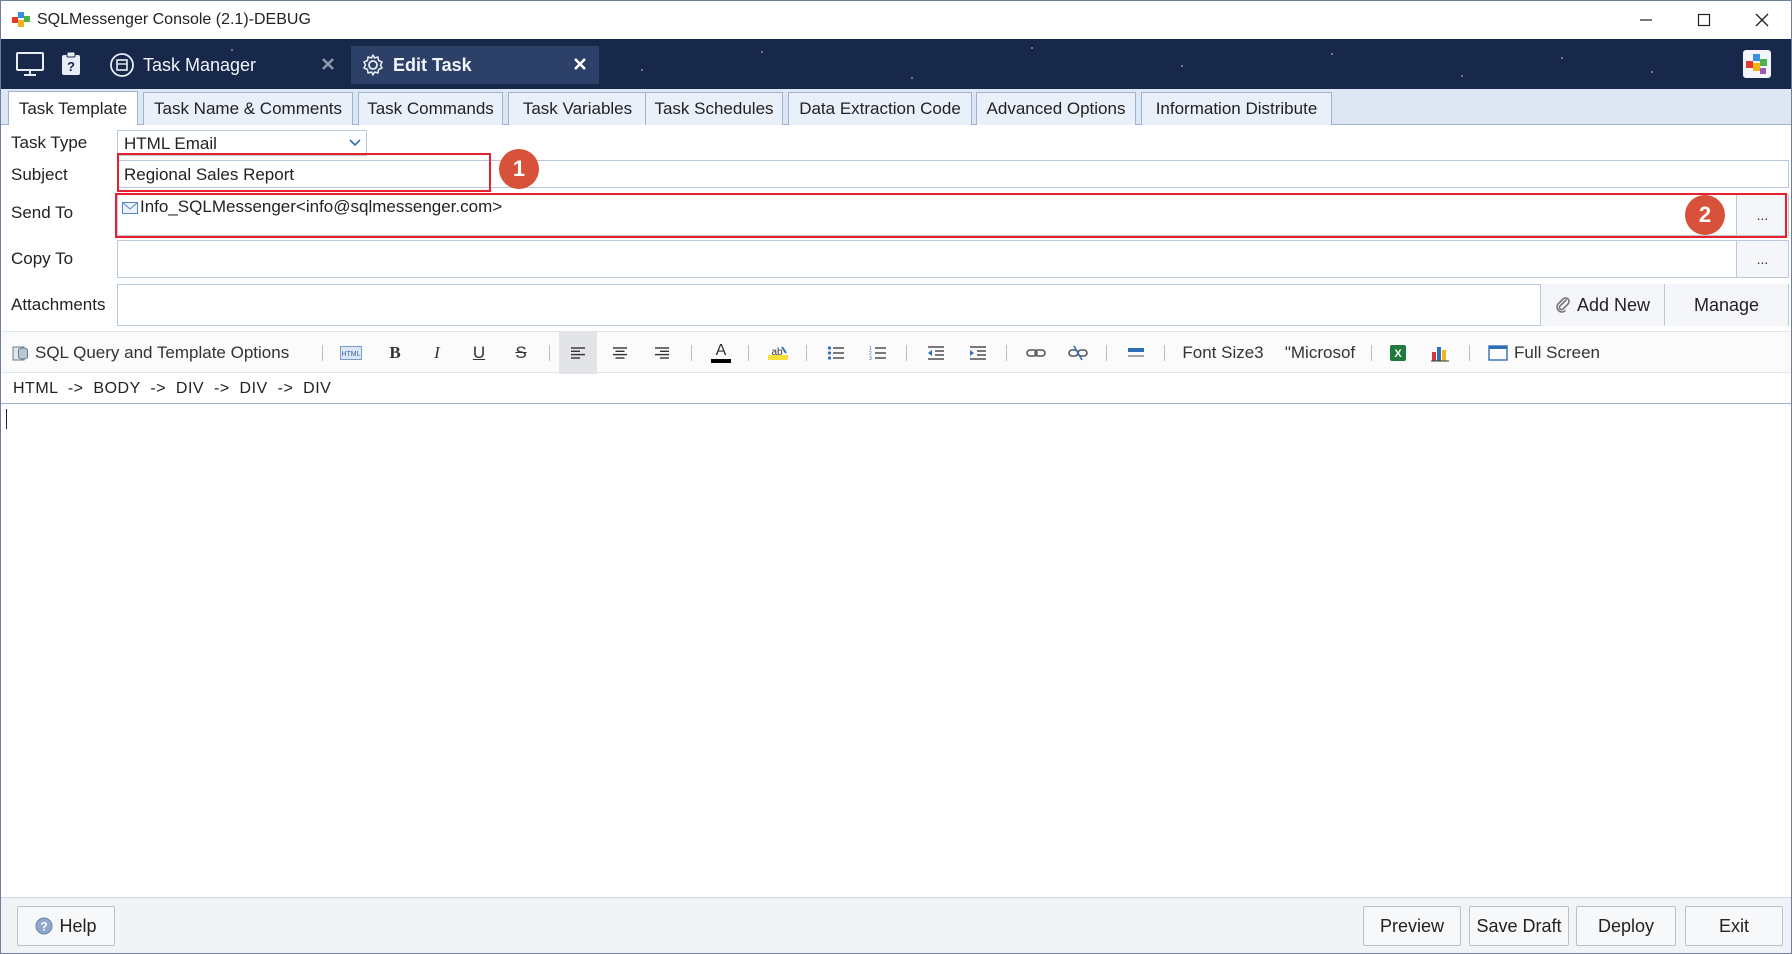  I want to click on full-screen-icon, so click(1498, 353).